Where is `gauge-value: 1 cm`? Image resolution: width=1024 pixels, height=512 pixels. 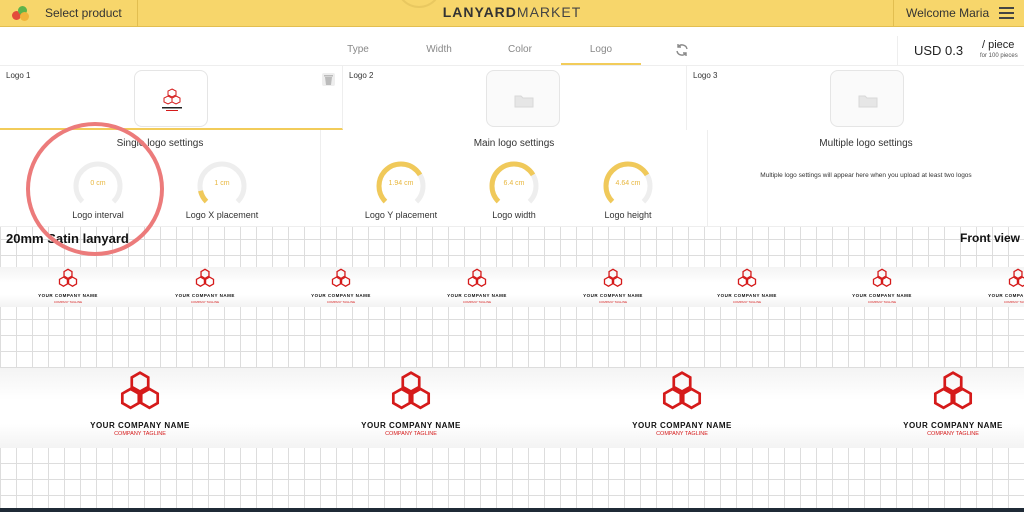 gauge-value: 1 cm is located at coordinates (222, 183).